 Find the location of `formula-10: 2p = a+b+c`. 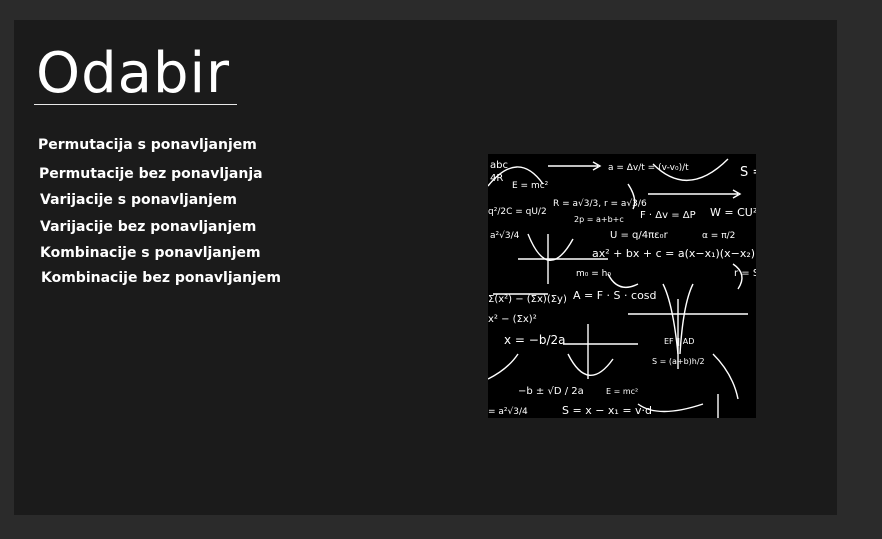

formula-10: 2p = a+b+c is located at coordinates (599, 219).